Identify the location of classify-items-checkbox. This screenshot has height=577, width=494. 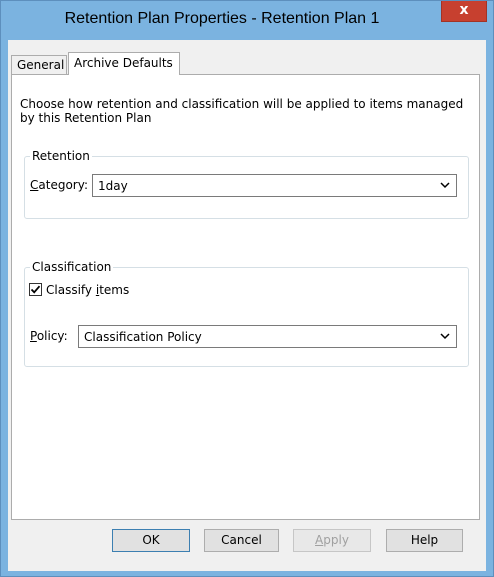
(35, 289).